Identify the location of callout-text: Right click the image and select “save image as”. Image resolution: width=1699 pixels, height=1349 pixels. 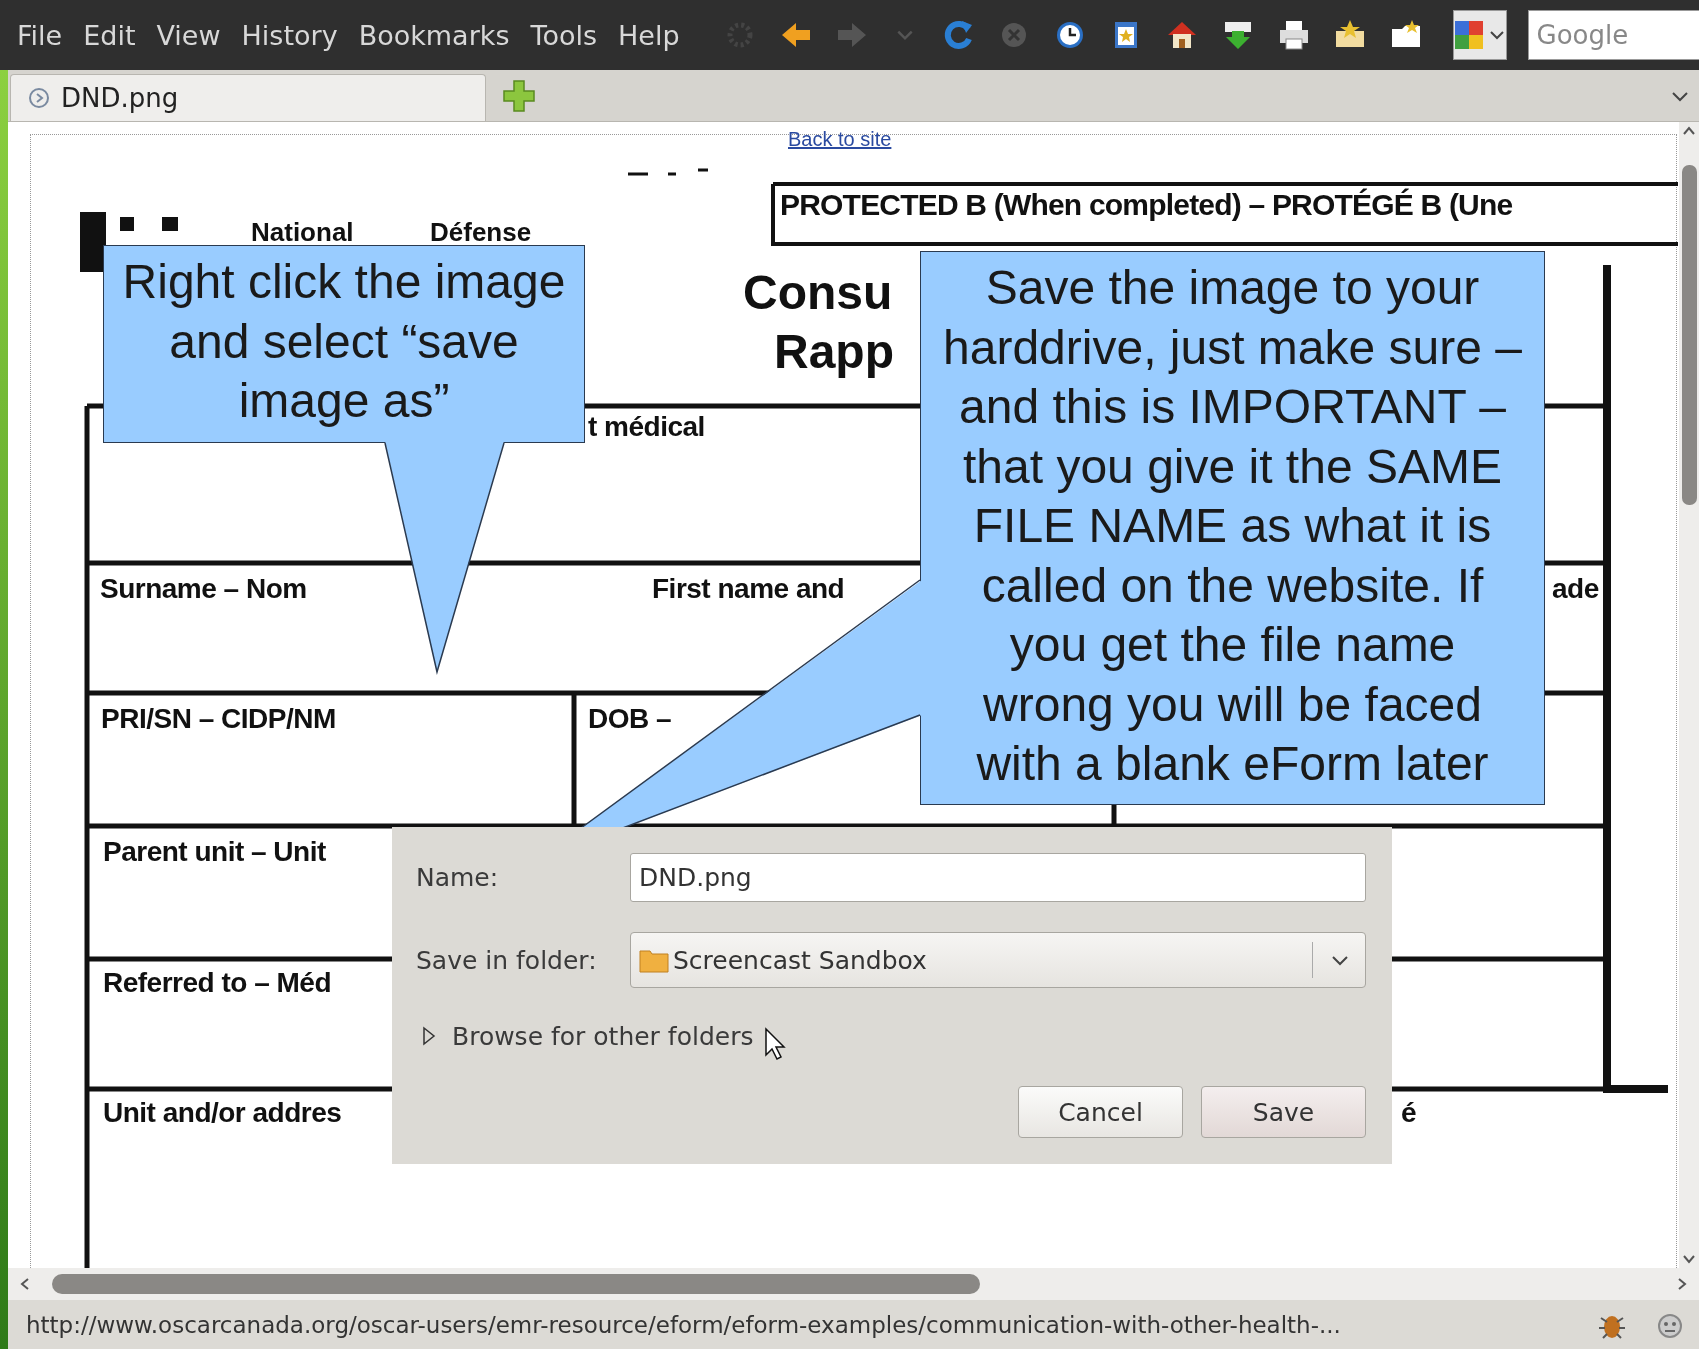
(344, 341).